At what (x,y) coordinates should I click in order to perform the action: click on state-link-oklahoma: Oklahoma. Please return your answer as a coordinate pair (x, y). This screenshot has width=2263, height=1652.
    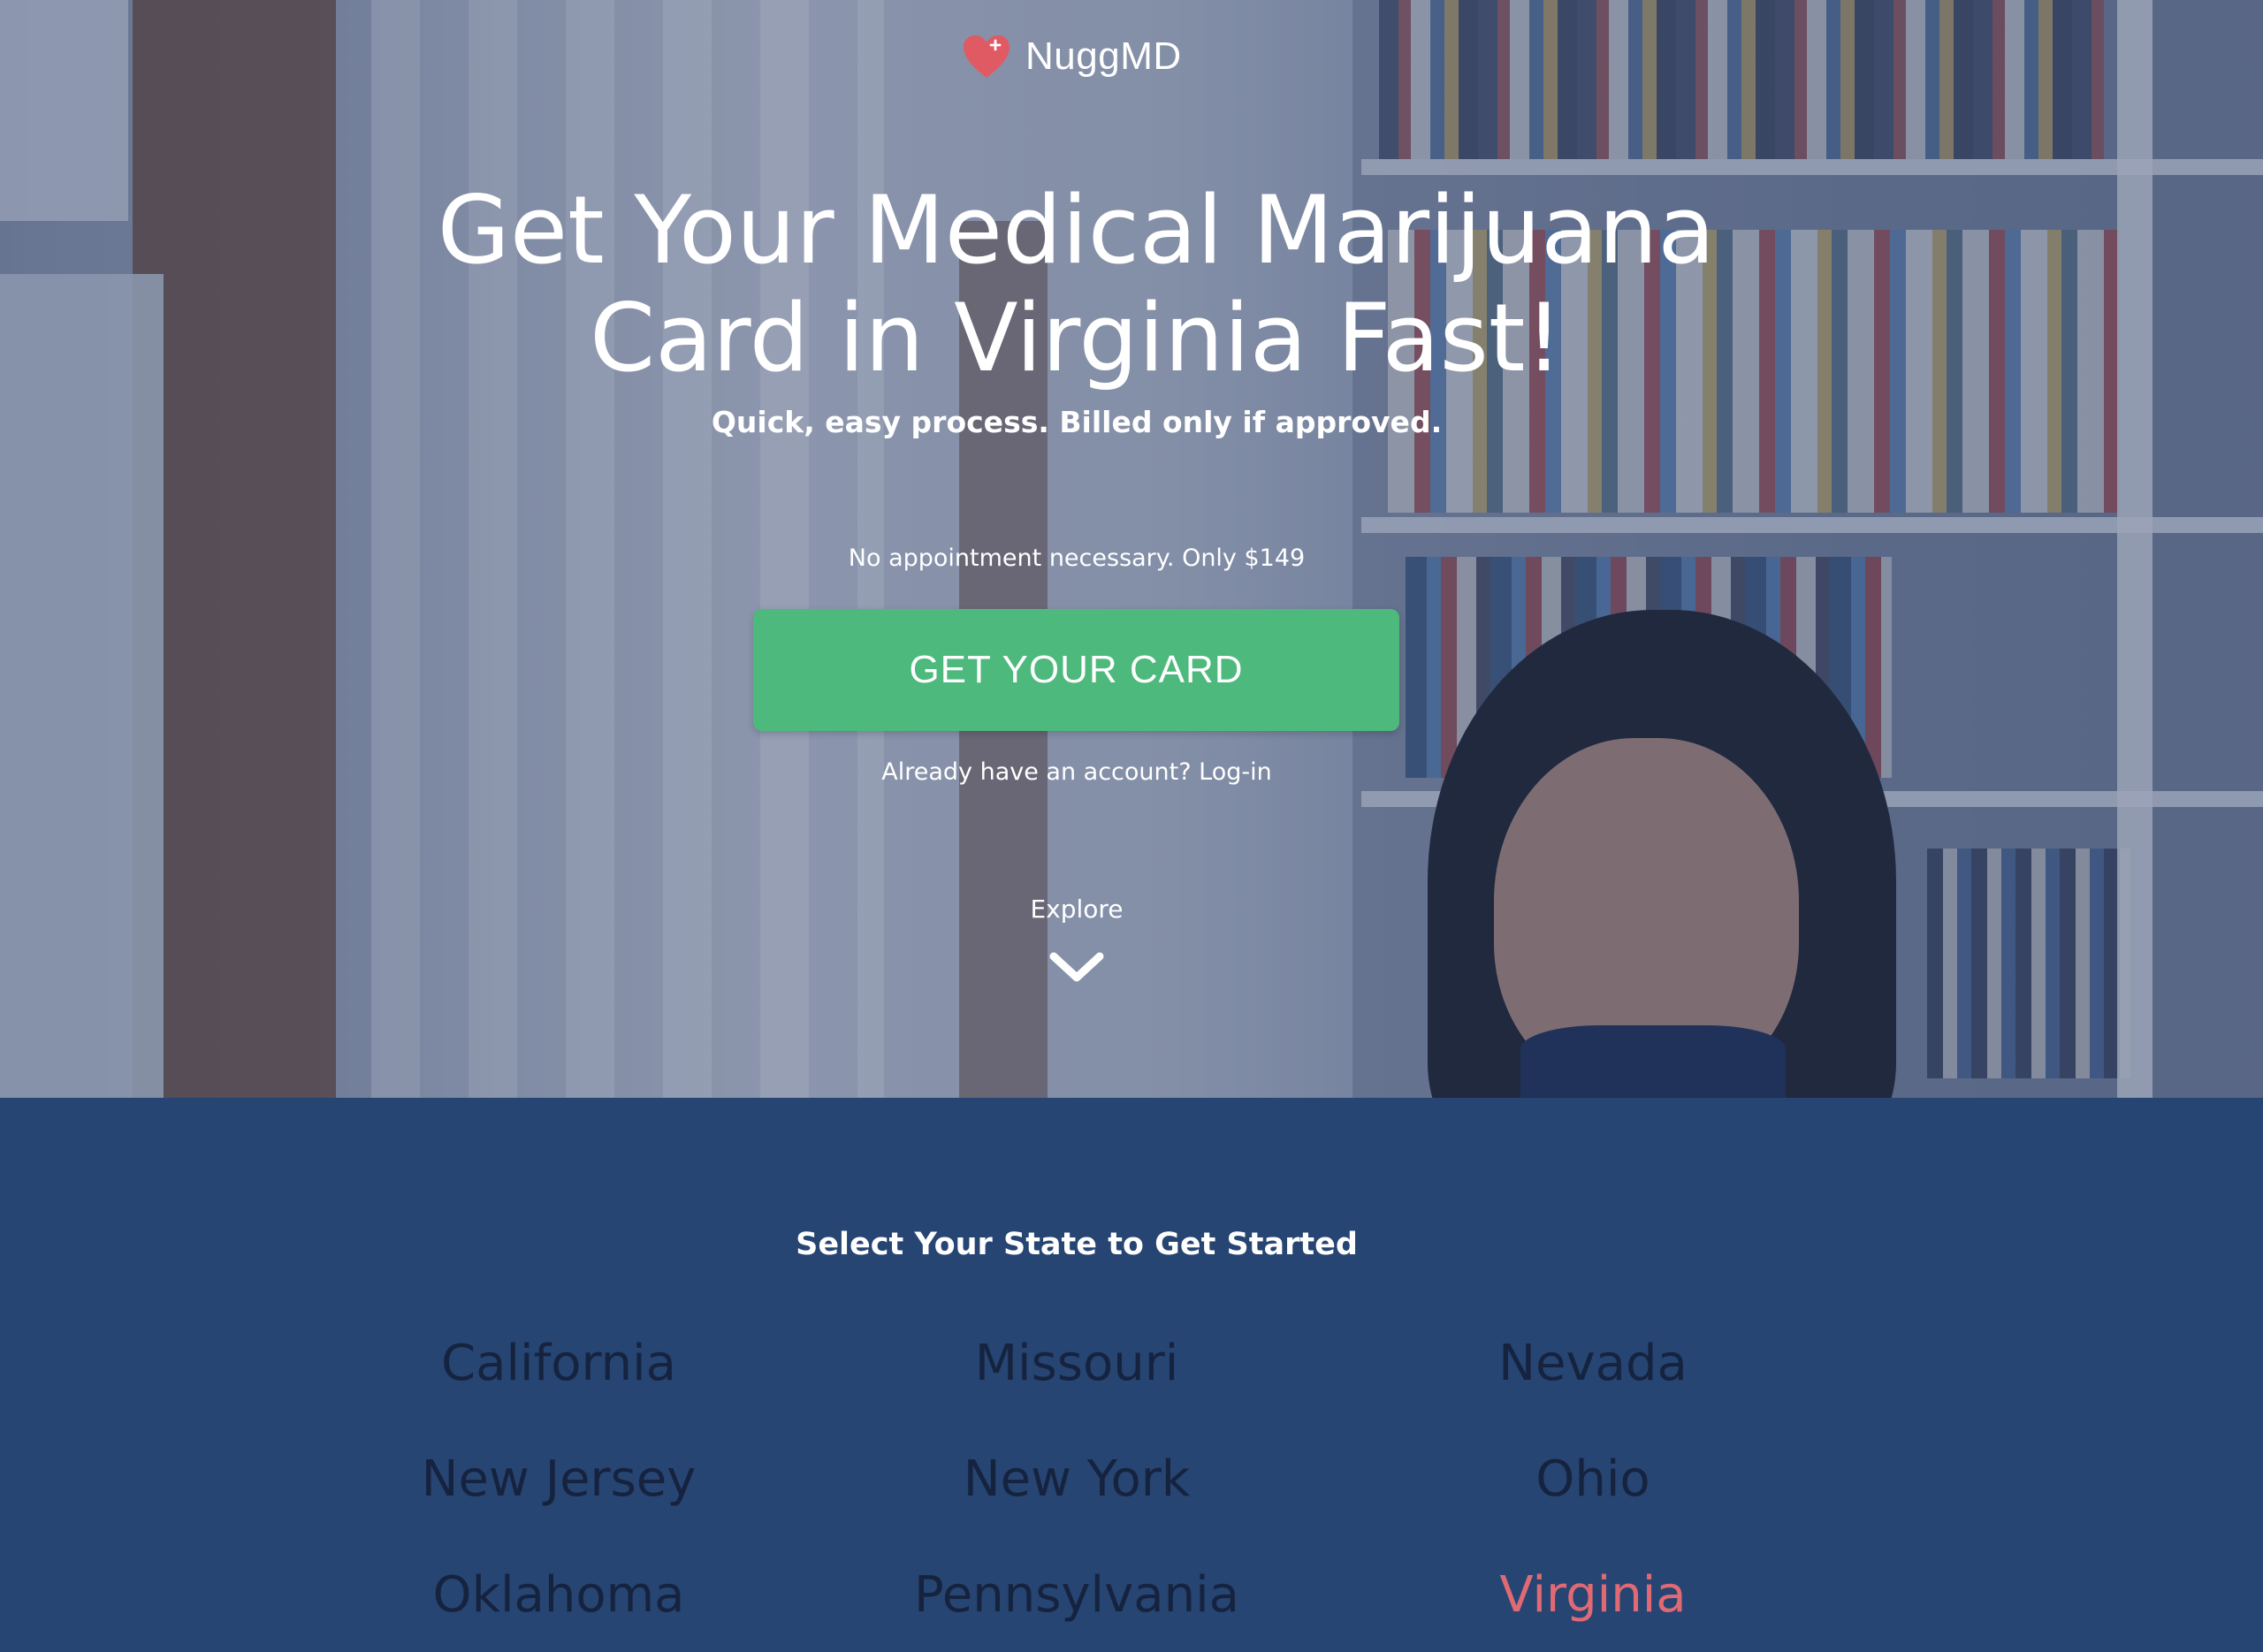
    Looking at the image, I should click on (558, 1595).